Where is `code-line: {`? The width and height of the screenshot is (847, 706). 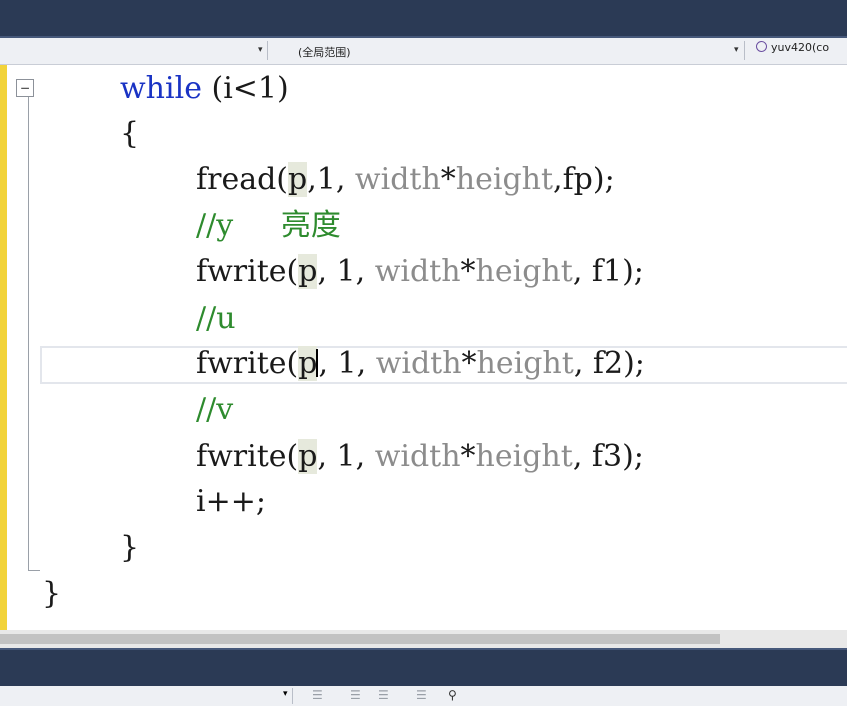 code-line: { is located at coordinates (129, 134).